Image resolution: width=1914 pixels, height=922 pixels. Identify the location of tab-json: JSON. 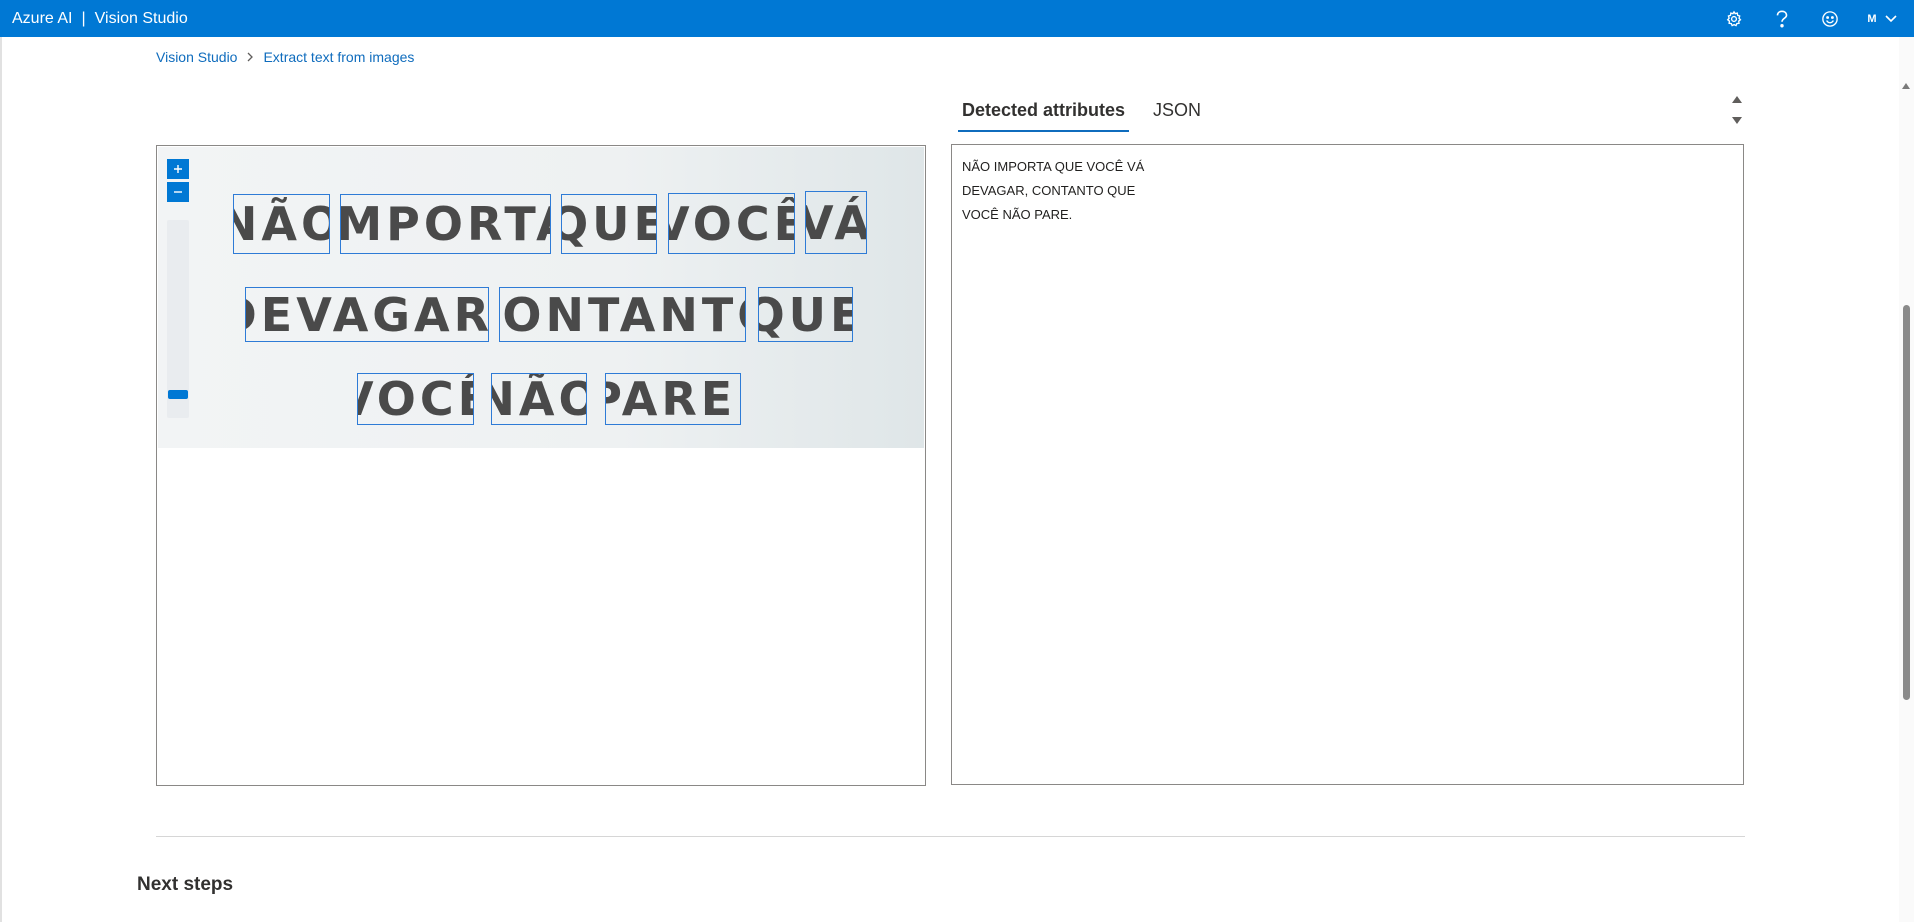
(1177, 112).